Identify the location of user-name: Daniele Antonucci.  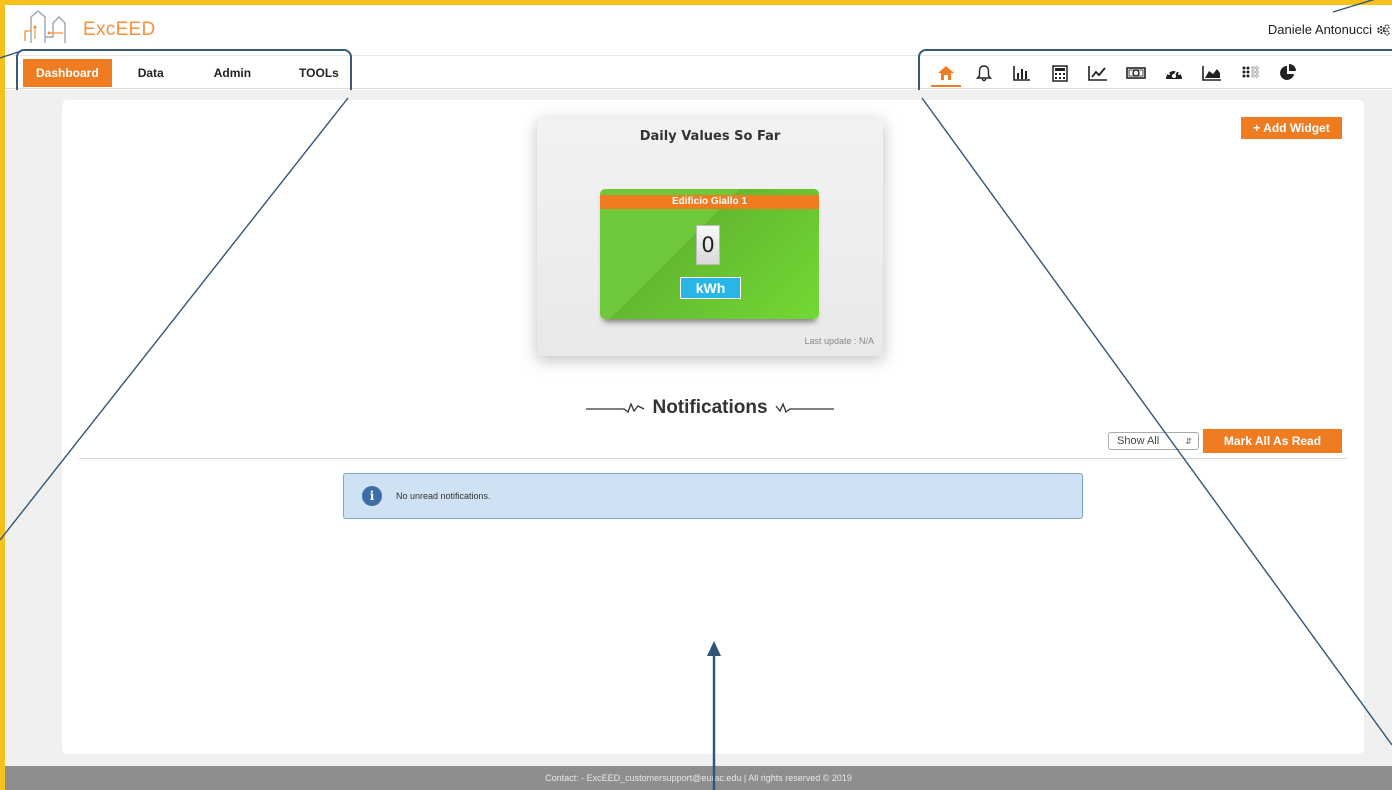
(1319, 29).